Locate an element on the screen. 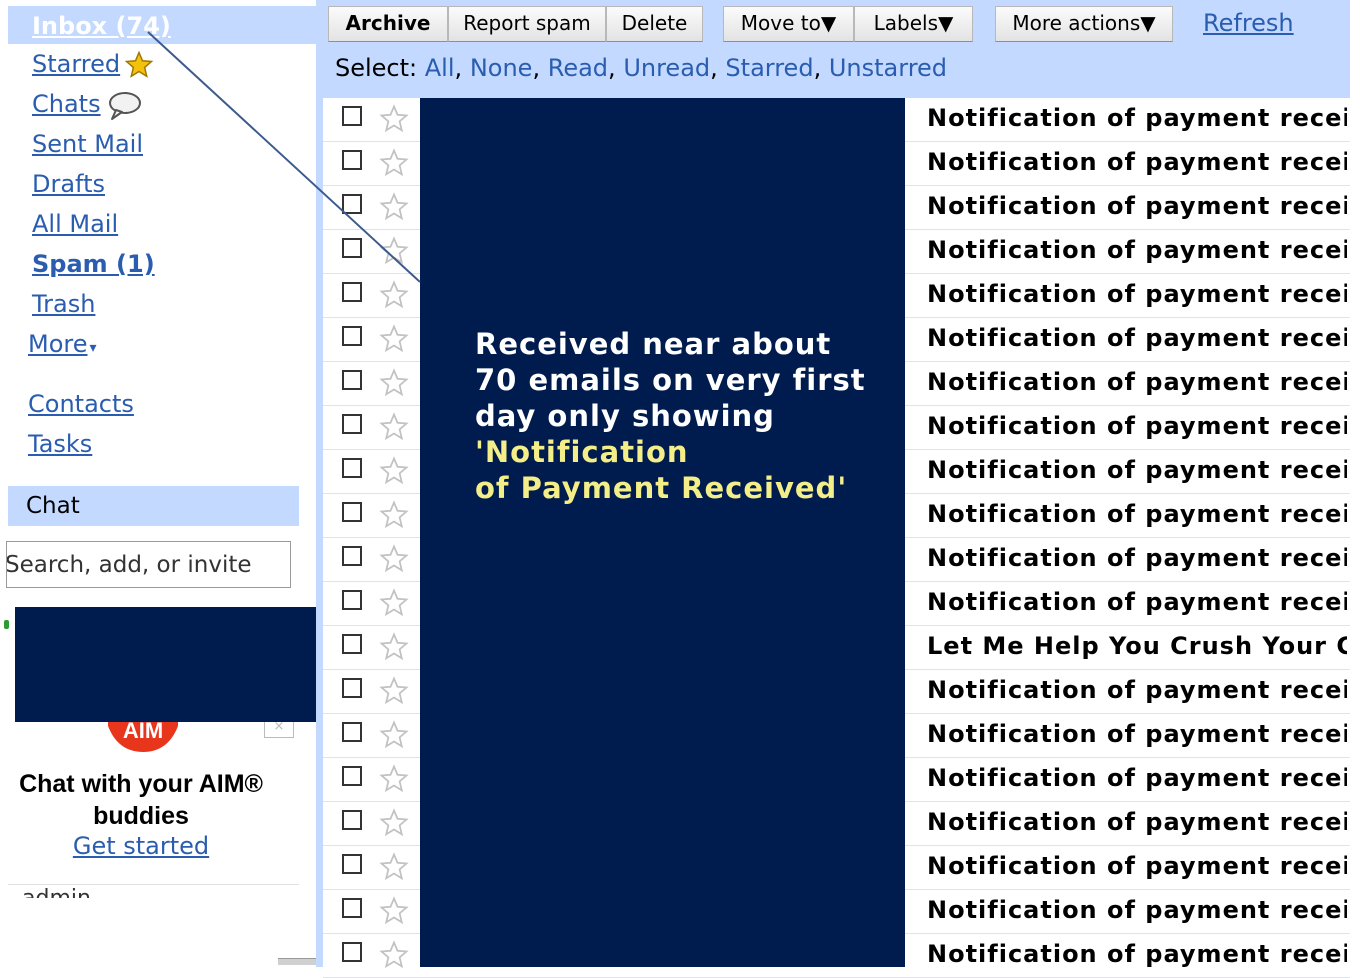 The height and width of the screenshot is (978, 1360). sidebar-item-trash: Trash is located at coordinates (63, 304).